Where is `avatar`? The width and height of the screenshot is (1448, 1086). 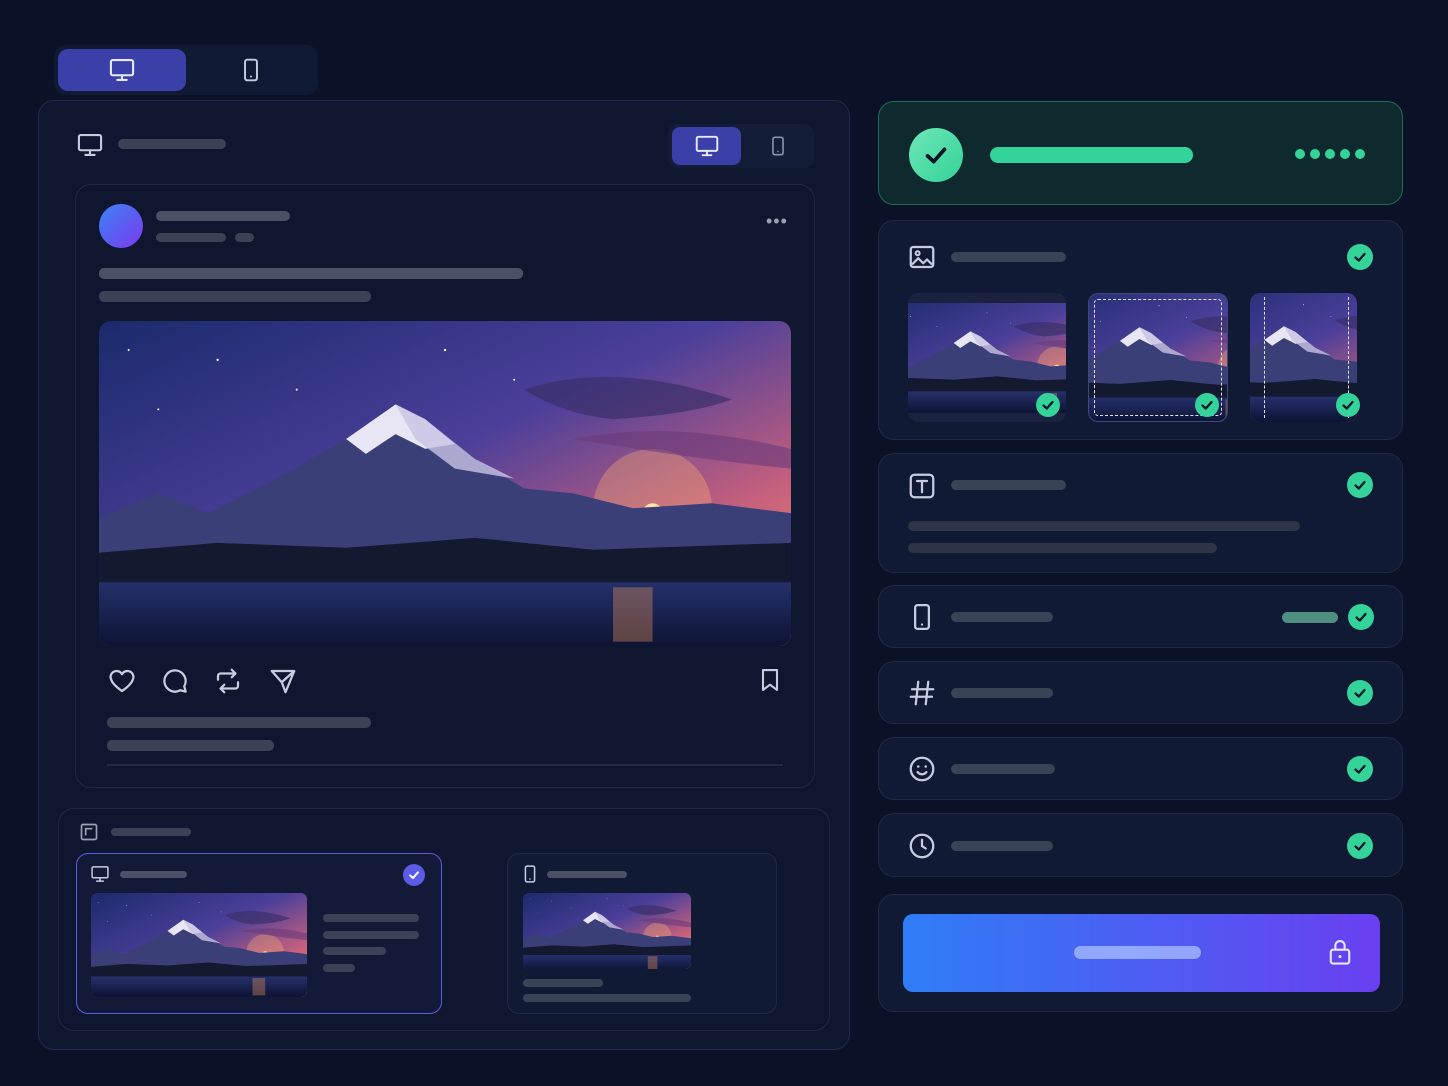 avatar is located at coordinates (121, 226).